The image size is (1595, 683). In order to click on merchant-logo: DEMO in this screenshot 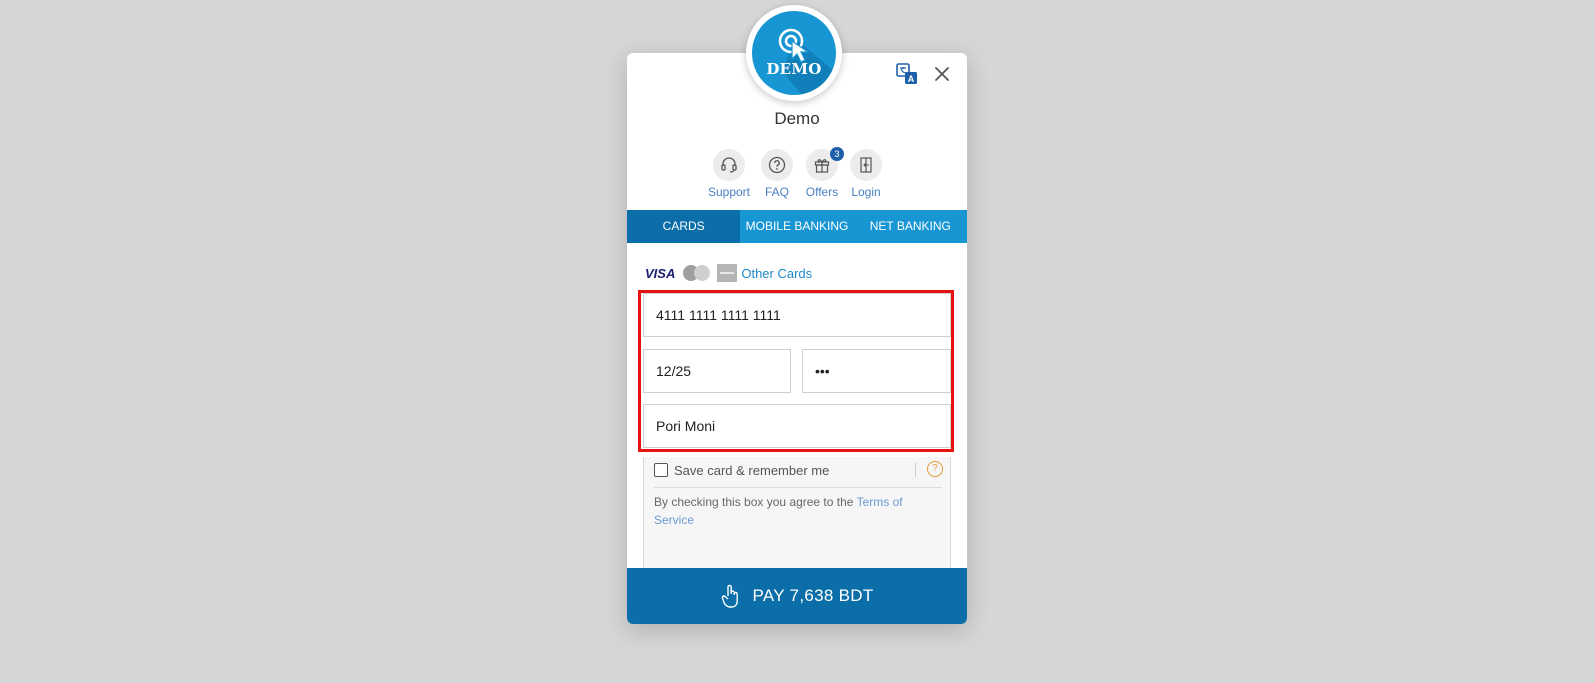, I will do `click(794, 53)`.